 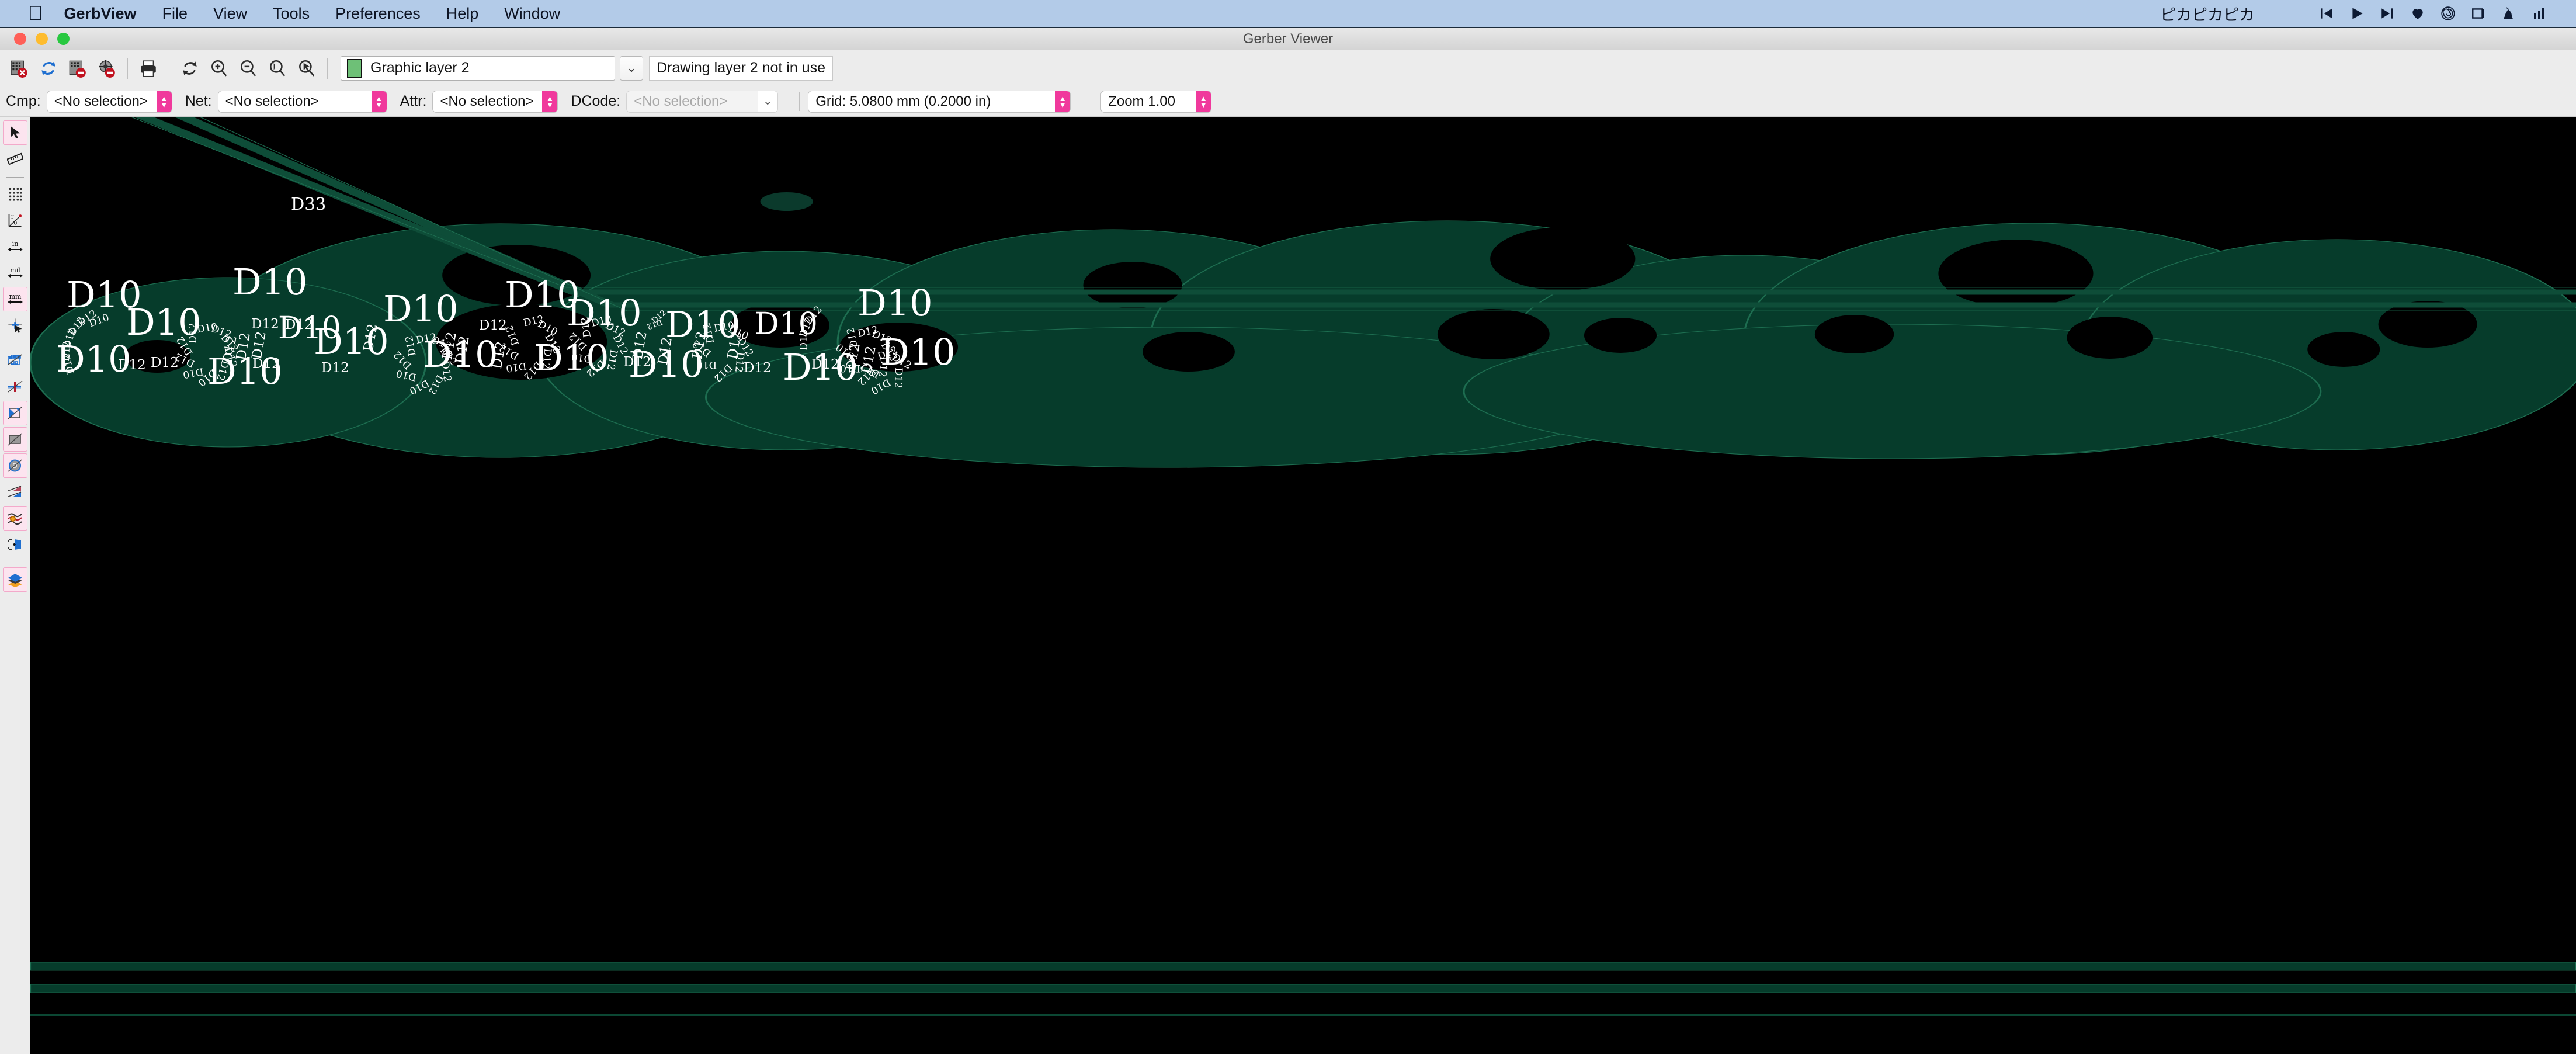 I want to click on dcode-select: <No selection> ⌄, so click(x=702, y=102).